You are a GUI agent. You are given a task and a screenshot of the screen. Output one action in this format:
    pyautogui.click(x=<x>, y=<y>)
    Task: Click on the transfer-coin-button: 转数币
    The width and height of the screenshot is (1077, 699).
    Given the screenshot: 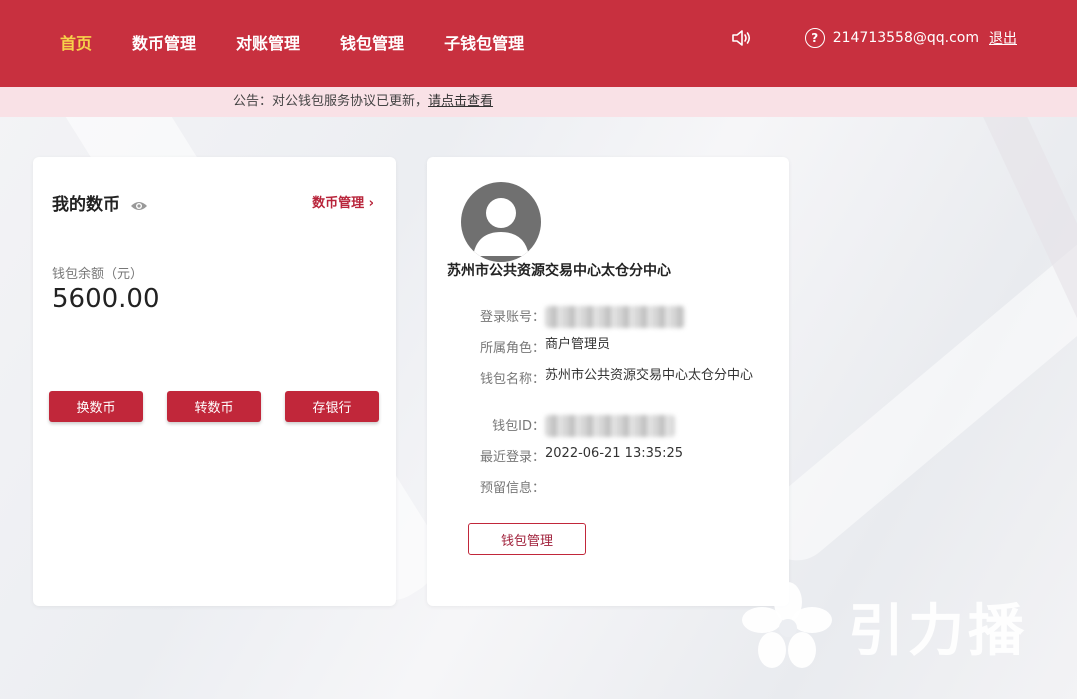 What is the action you would take?
    pyautogui.click(x=214, y=406)
    